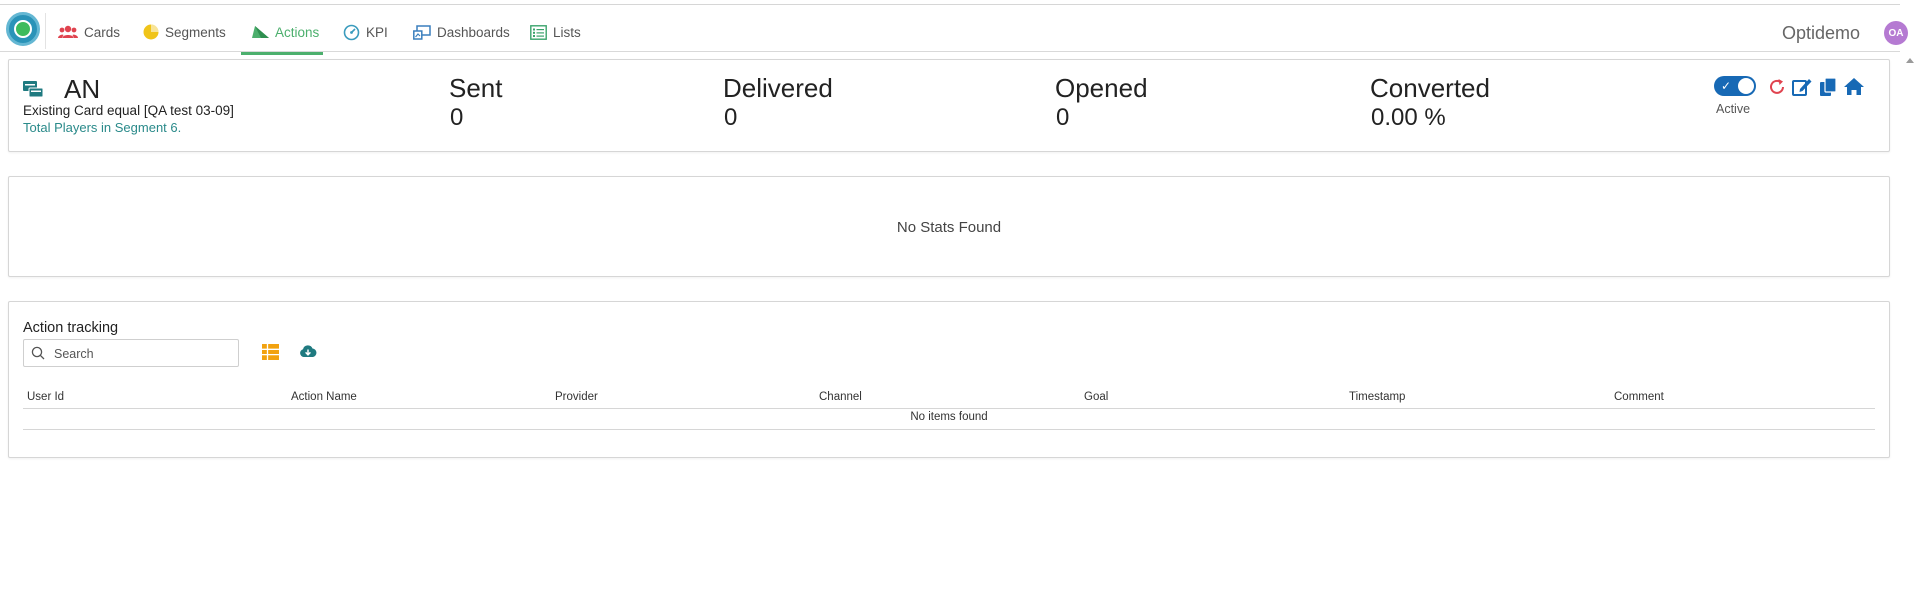  Describe the element at coordinates (840, 397) in the screenshot. I see `column-header-channel: Channel` at that location.